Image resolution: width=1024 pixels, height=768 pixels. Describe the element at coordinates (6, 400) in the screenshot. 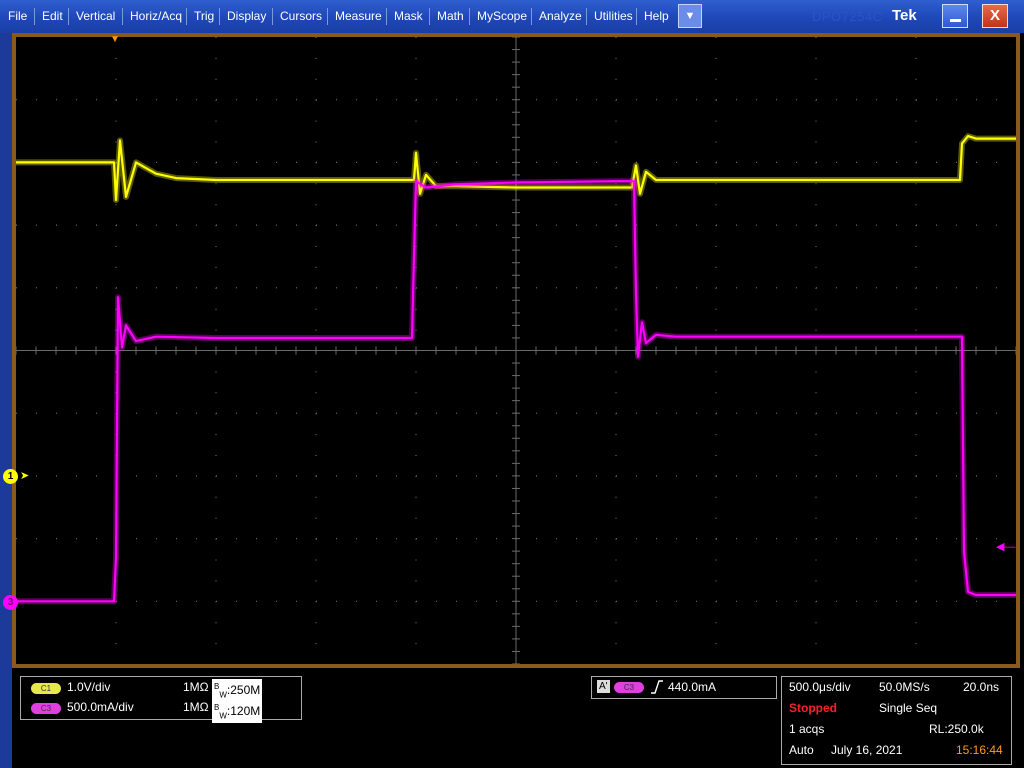

I see `left-strip` at that location.